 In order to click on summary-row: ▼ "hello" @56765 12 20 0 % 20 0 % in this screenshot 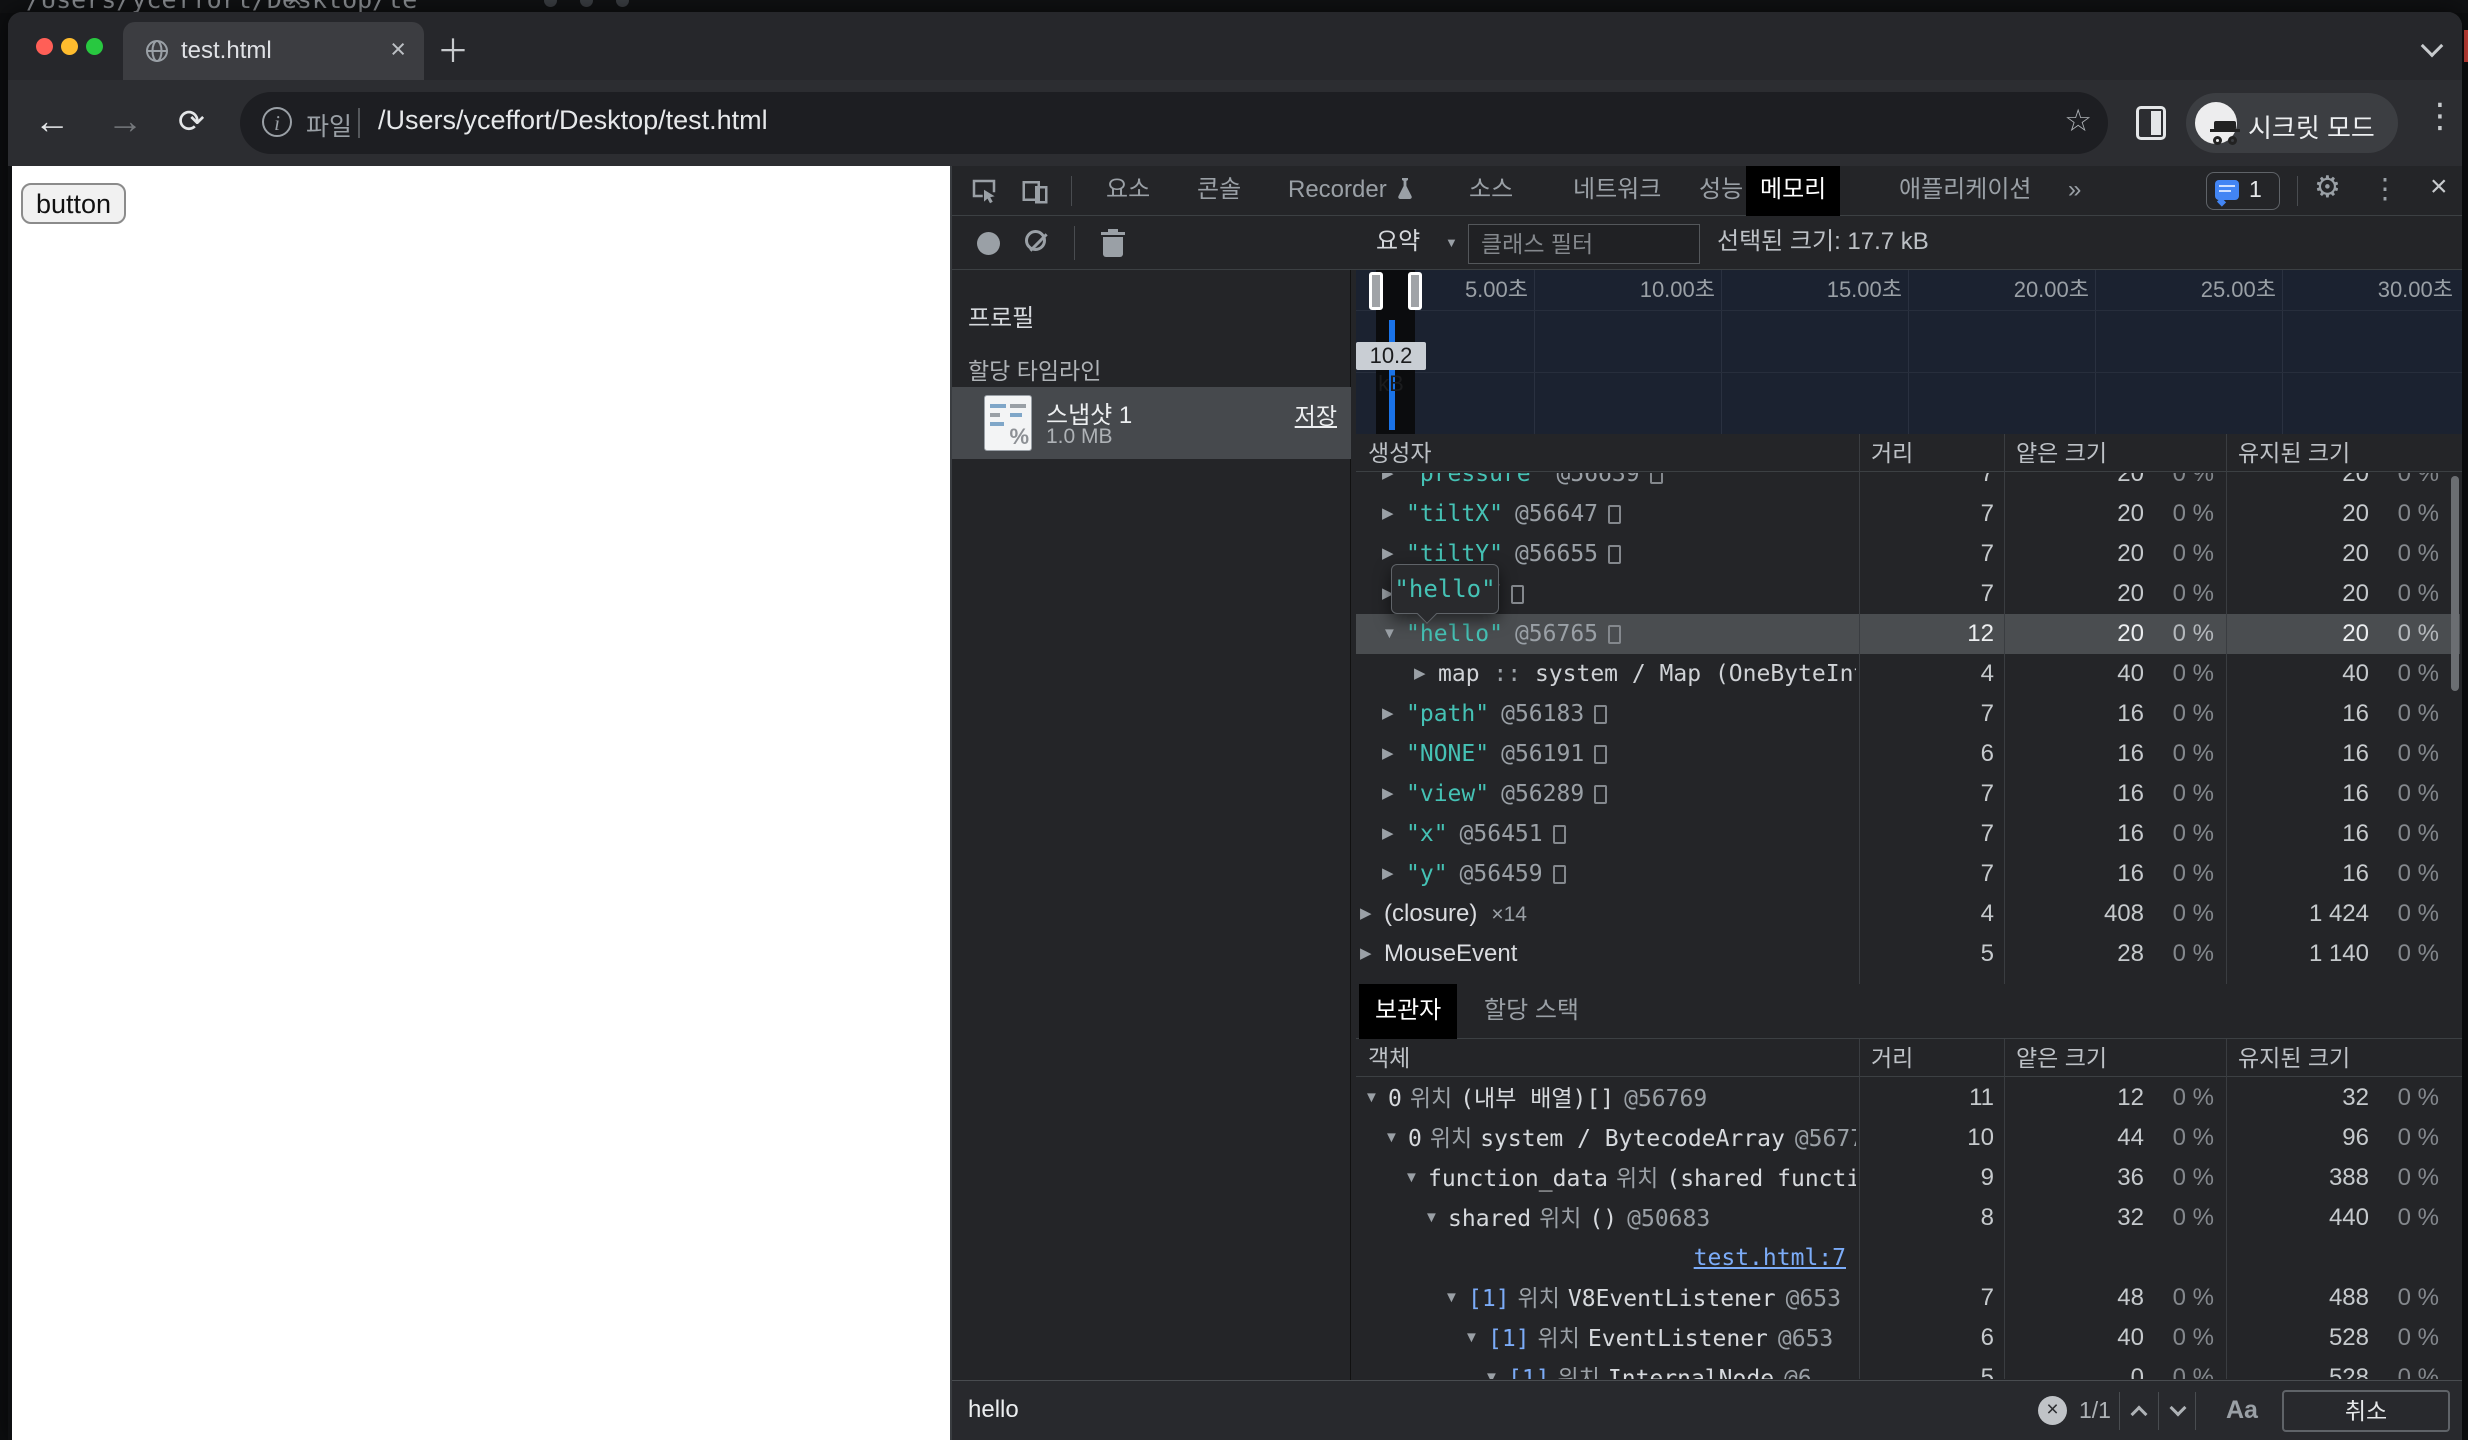, I will do `click(1908, 634)`.